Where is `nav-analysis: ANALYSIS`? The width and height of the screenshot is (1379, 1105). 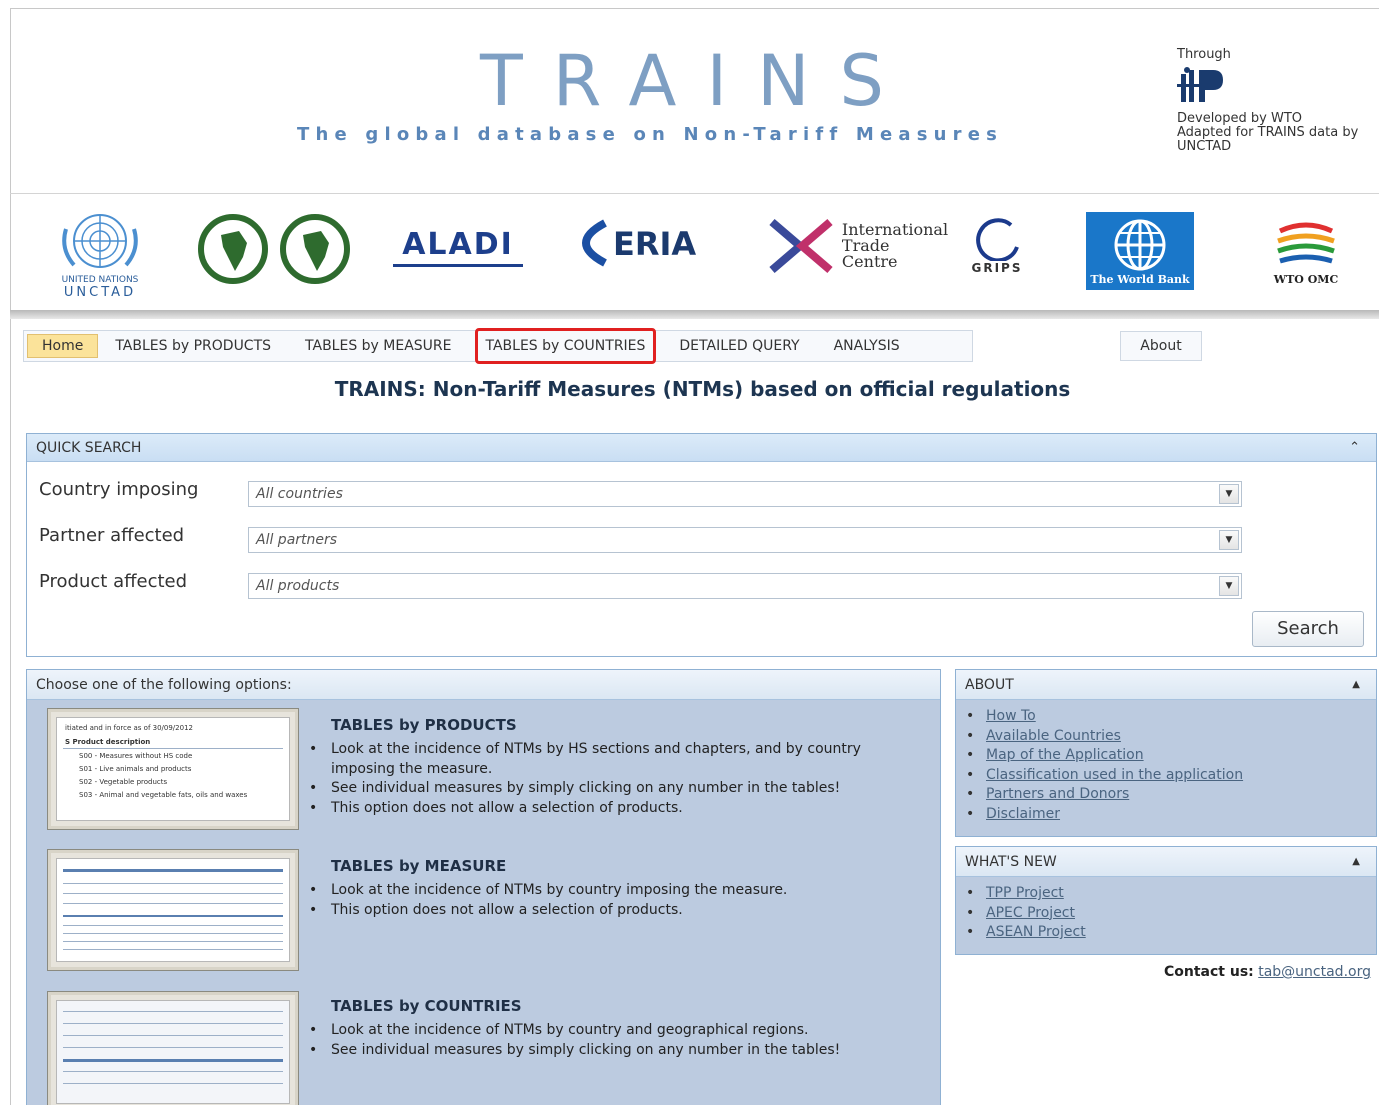
nav-analysis: ANALYSIS is located at coordinates (867, 346).